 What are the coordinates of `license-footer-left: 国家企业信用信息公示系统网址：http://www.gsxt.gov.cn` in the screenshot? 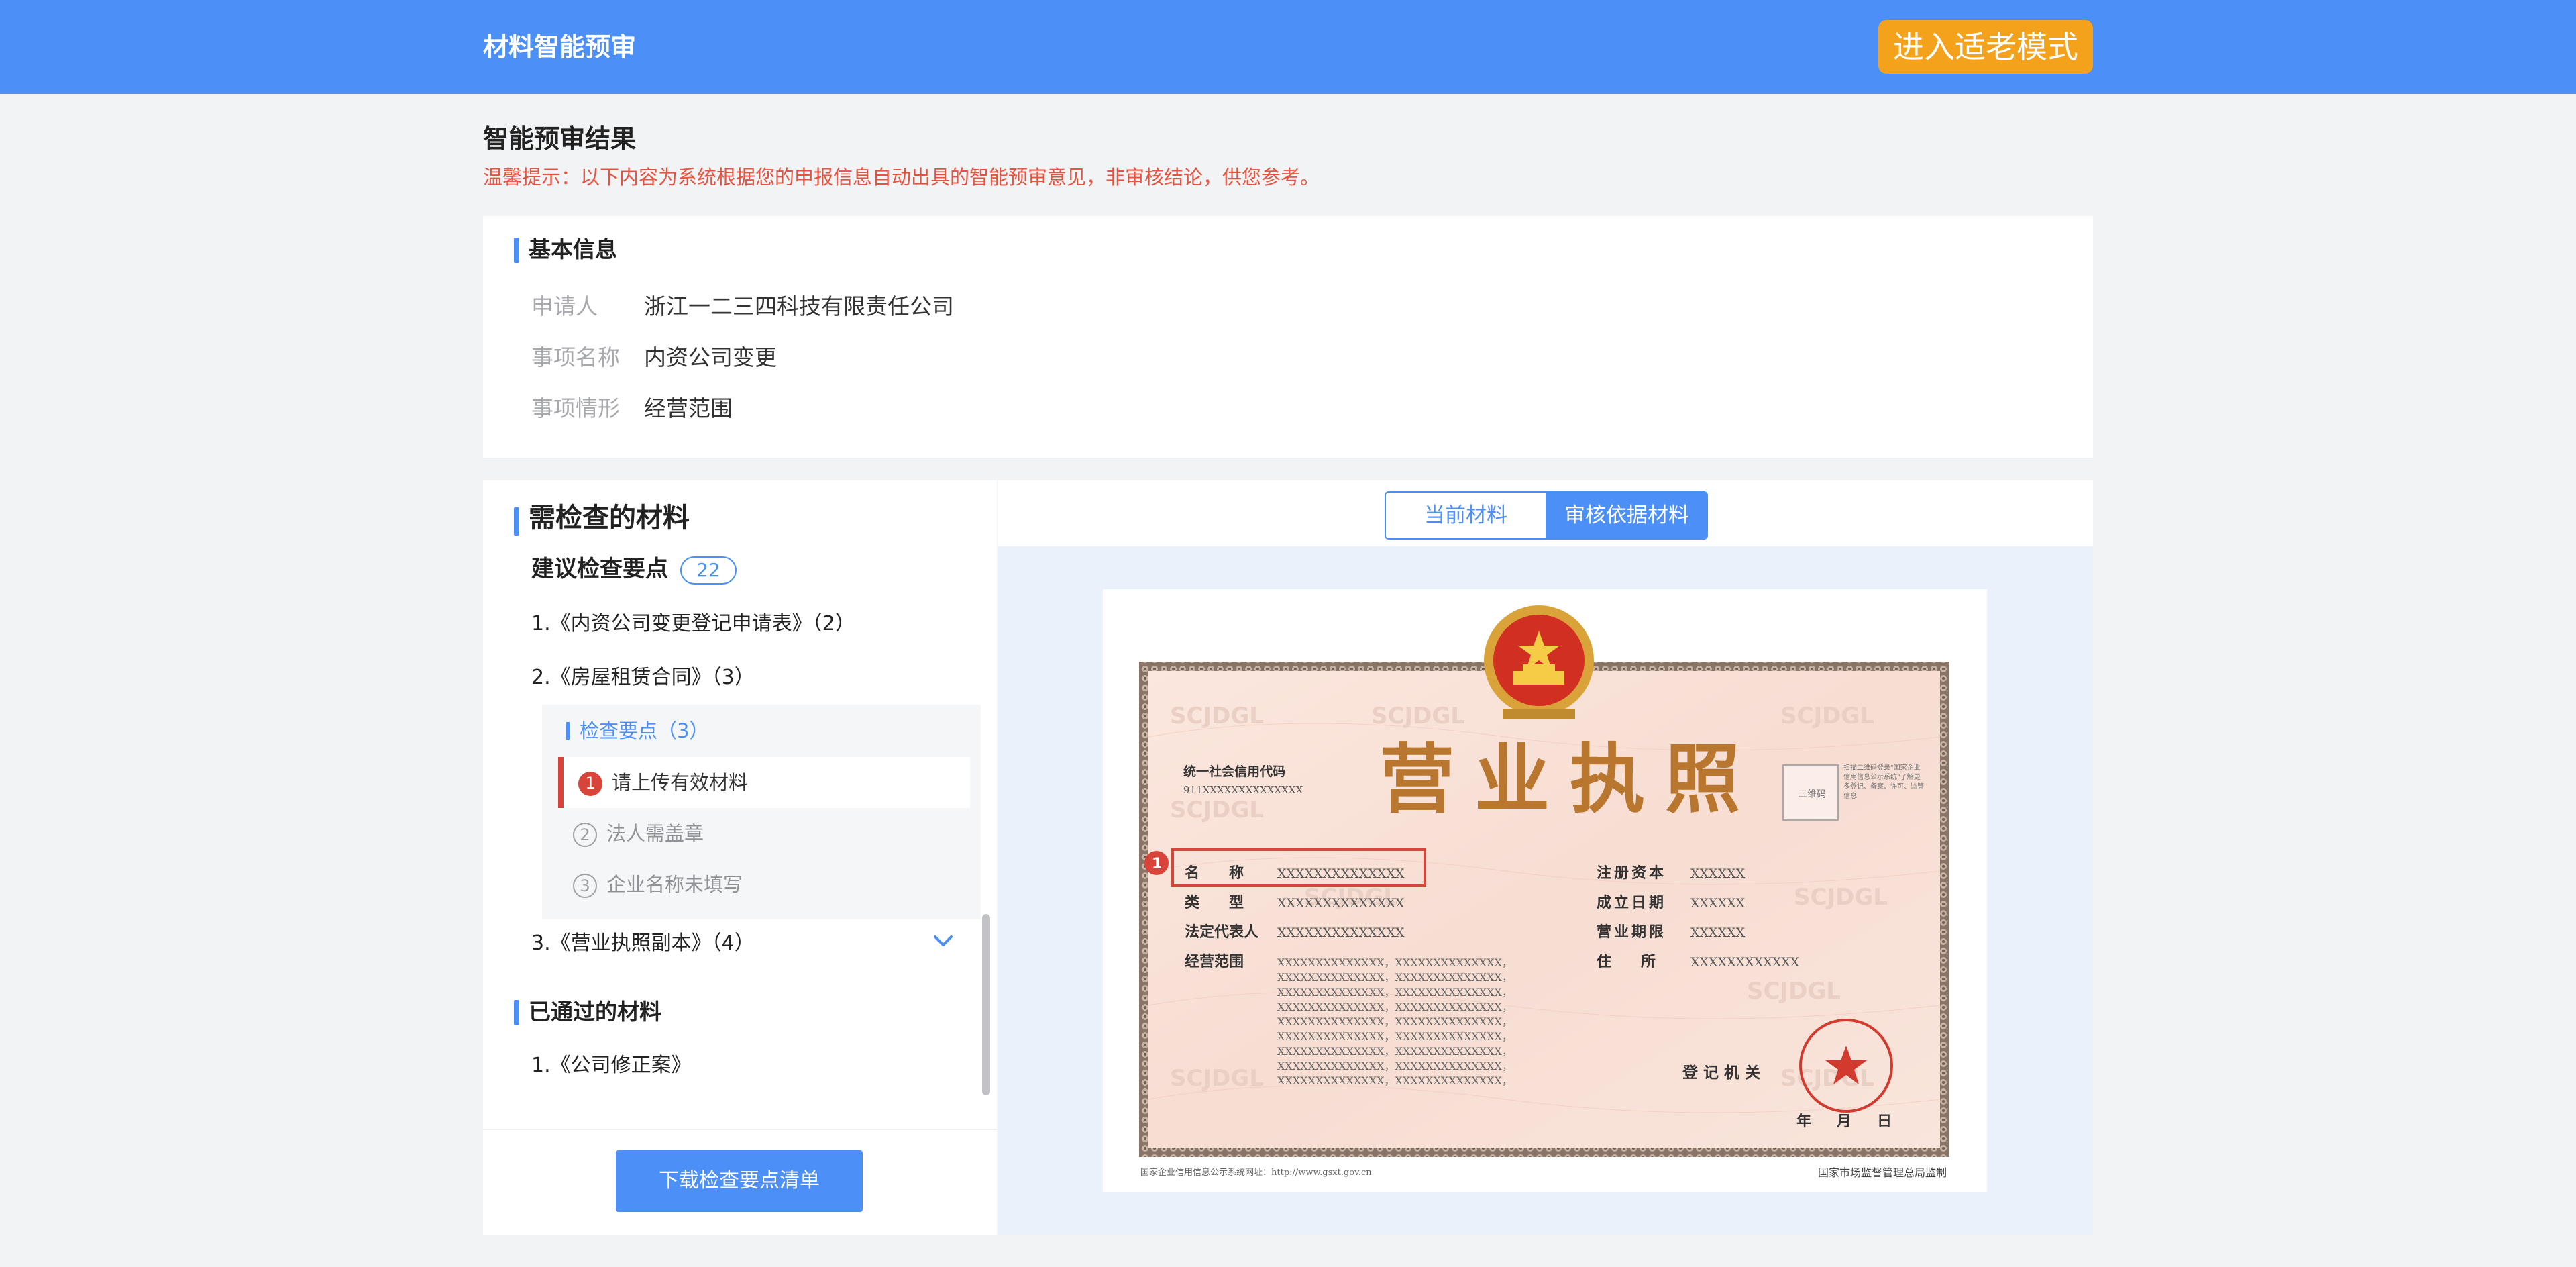 It's located at (1256, 1173).